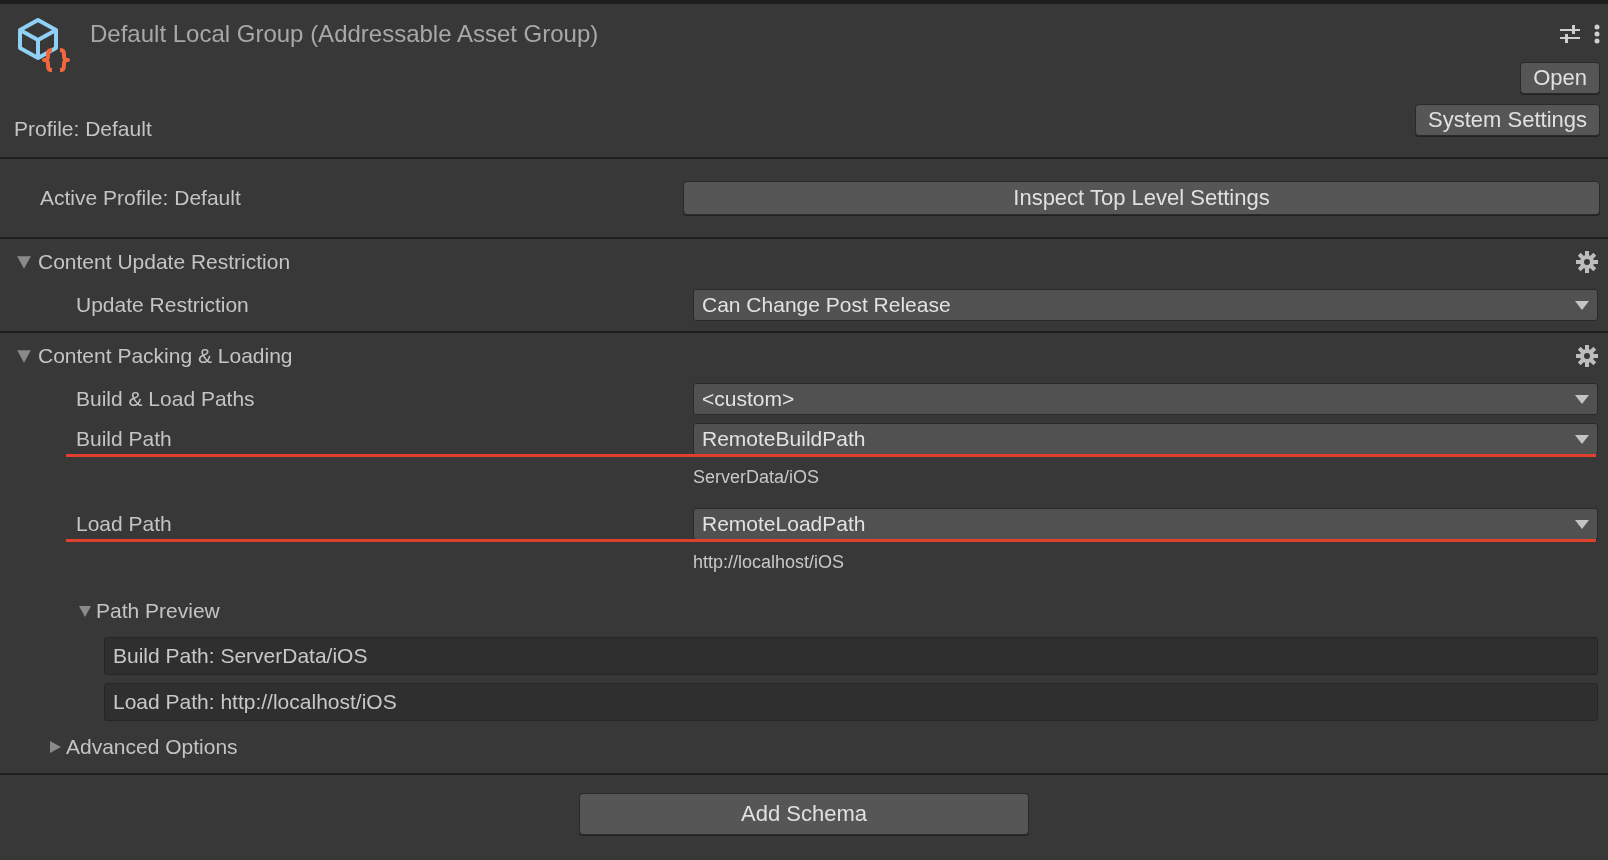 Image resolution: width=1608 pixels, height=860 pixels. Describe the element at coordinates (756, 477) in the screenshot. I see `path-hint: ServerData/iOS` at that location.